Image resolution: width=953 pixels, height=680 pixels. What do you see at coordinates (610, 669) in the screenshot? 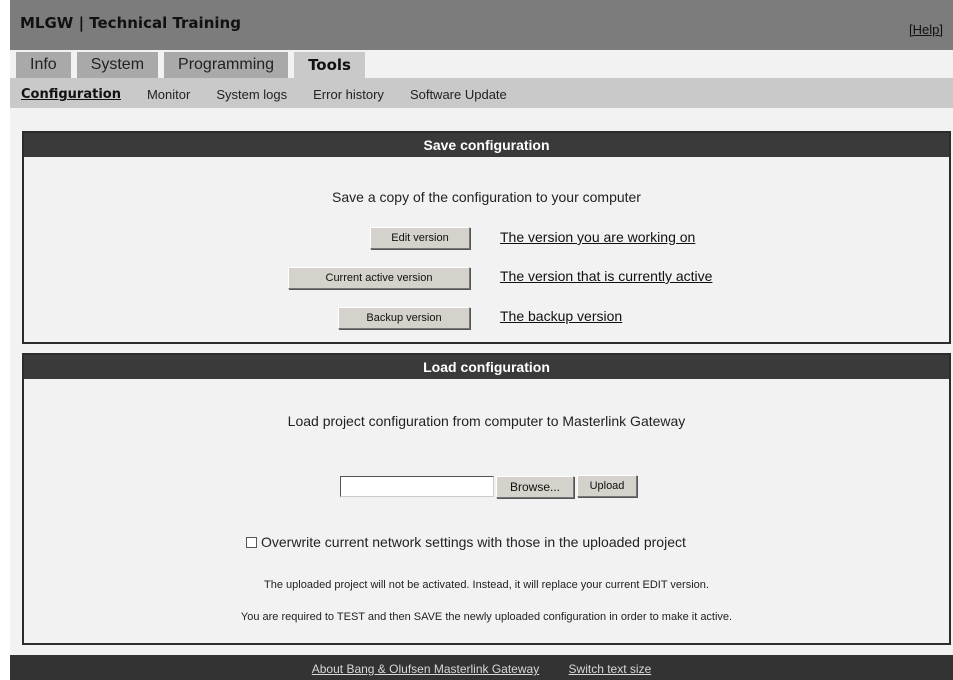
I see `switch-text-size-link: Switch text size` at bounding box center [610, 669].